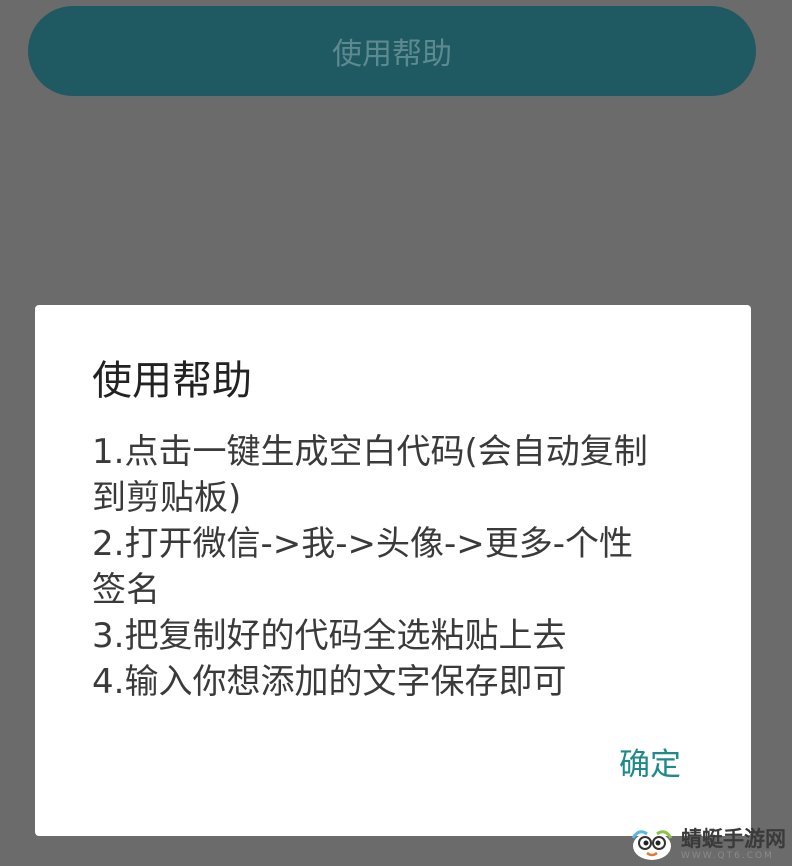  Describe the element at coordinates (172, 381) in the screenshot. I see `dialog-title: 使用帮助` at that location.